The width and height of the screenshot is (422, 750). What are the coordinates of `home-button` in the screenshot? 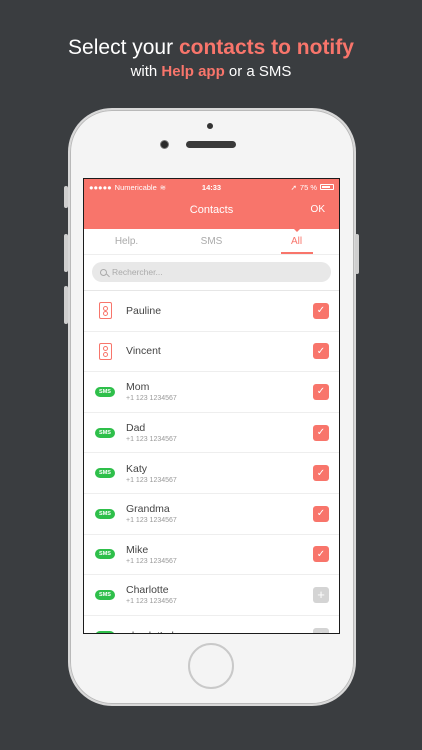 It's located at (211, 666).